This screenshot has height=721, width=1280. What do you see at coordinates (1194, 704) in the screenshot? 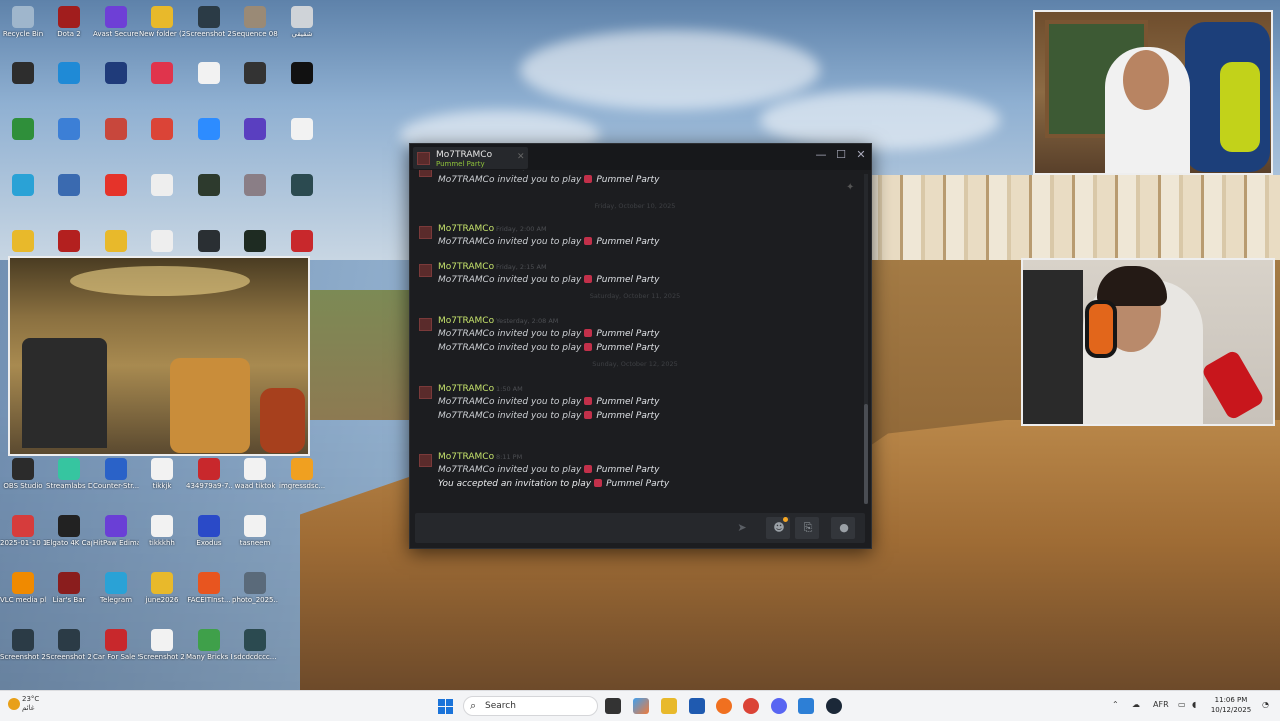
I see `volume-icon: ◖` at bounding box center [1194, 704].